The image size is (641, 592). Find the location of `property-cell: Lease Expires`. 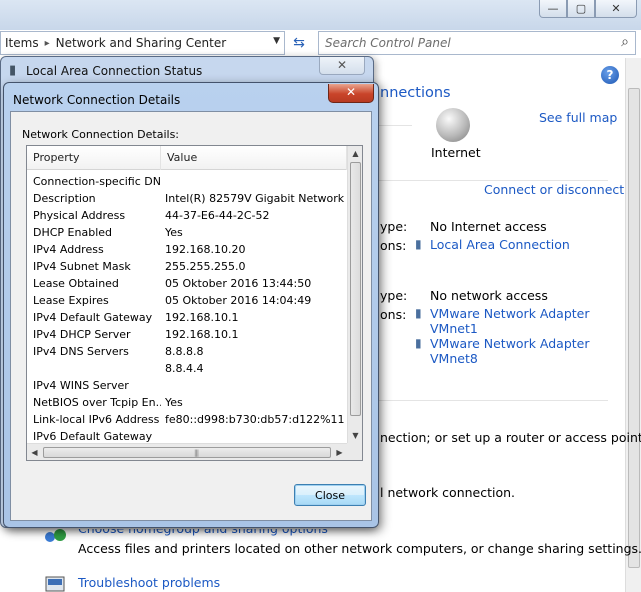

property-cell: Lease Expires is located at coordinates (71, 300).